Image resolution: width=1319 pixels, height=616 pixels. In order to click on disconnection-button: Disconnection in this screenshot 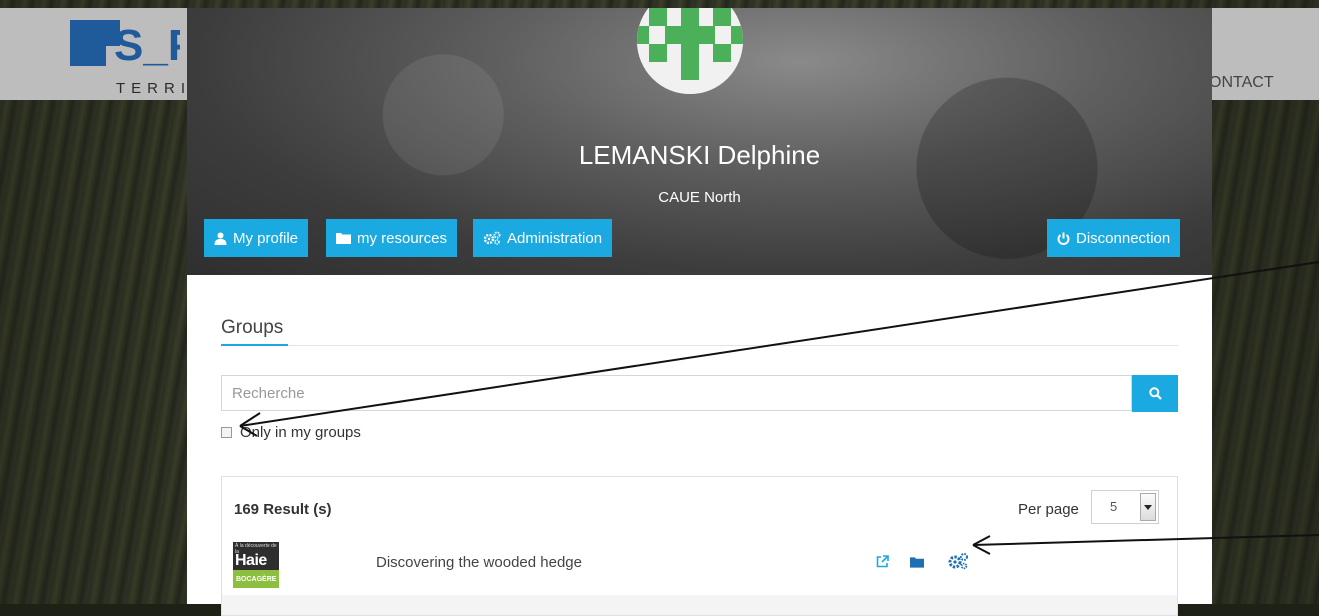, I will do `click(1114, 238)`.